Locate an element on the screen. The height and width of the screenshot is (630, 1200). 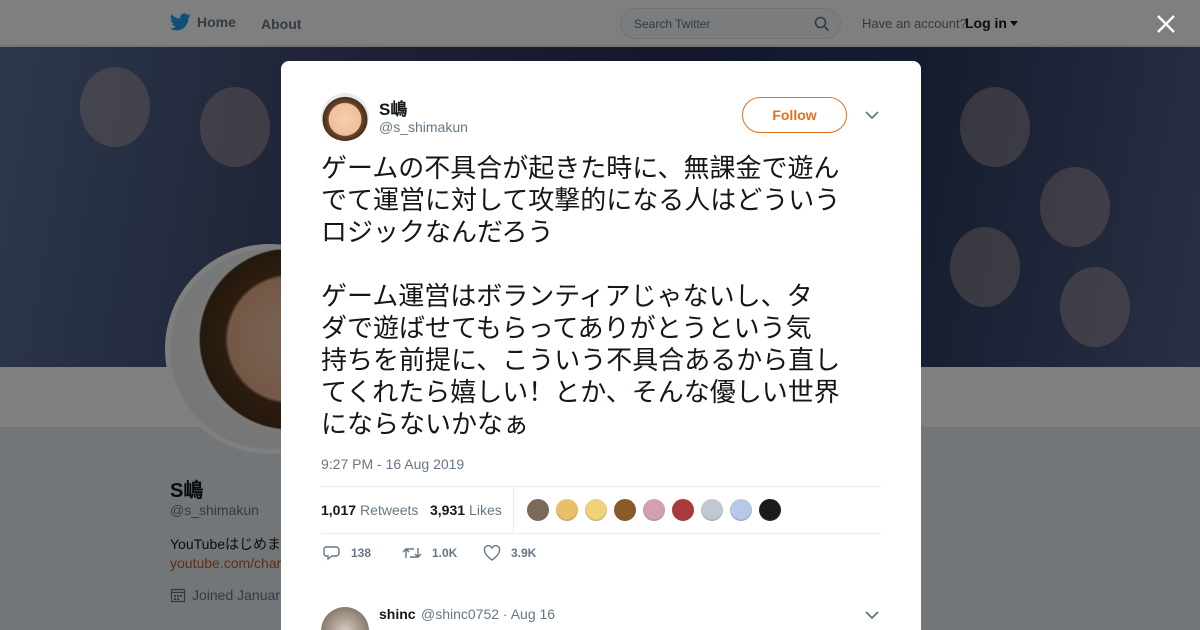
heart-icon is located at coordinates (492, 553).